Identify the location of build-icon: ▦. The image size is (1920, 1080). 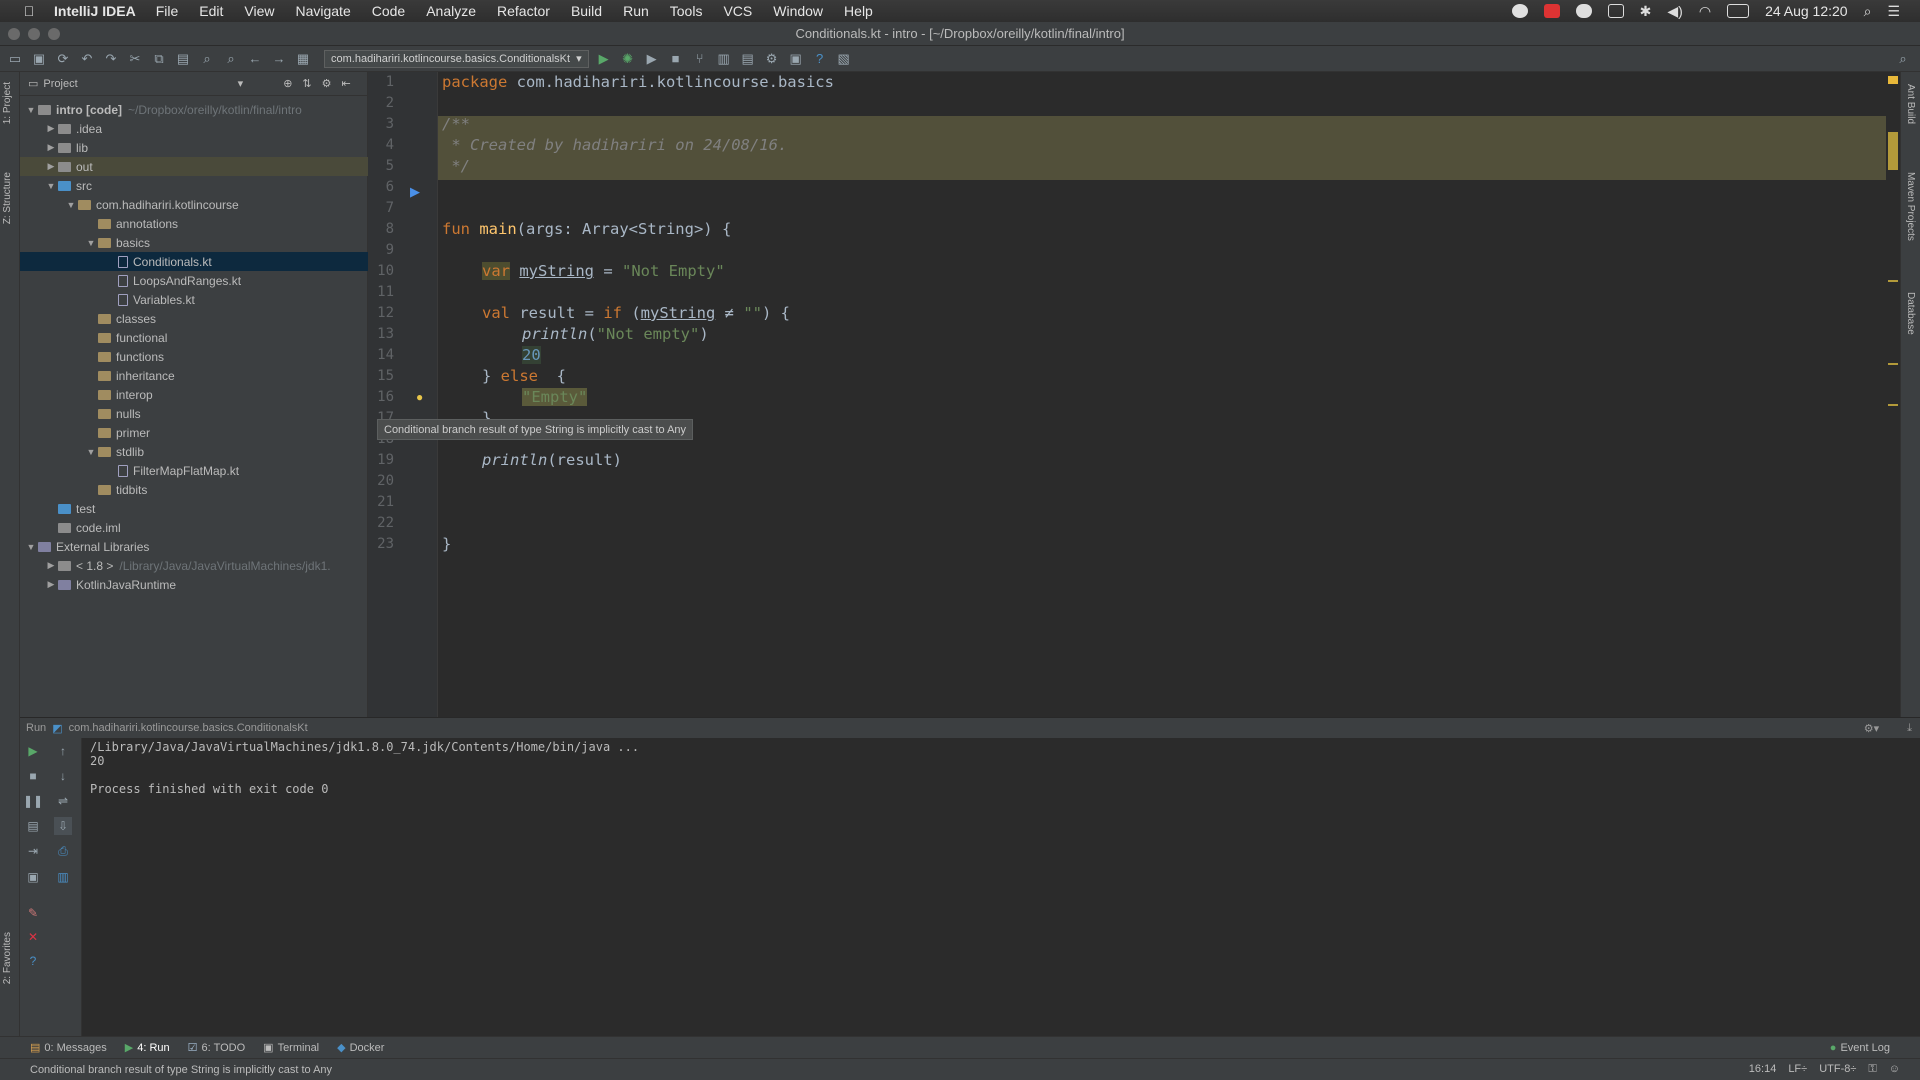
(303, 59).